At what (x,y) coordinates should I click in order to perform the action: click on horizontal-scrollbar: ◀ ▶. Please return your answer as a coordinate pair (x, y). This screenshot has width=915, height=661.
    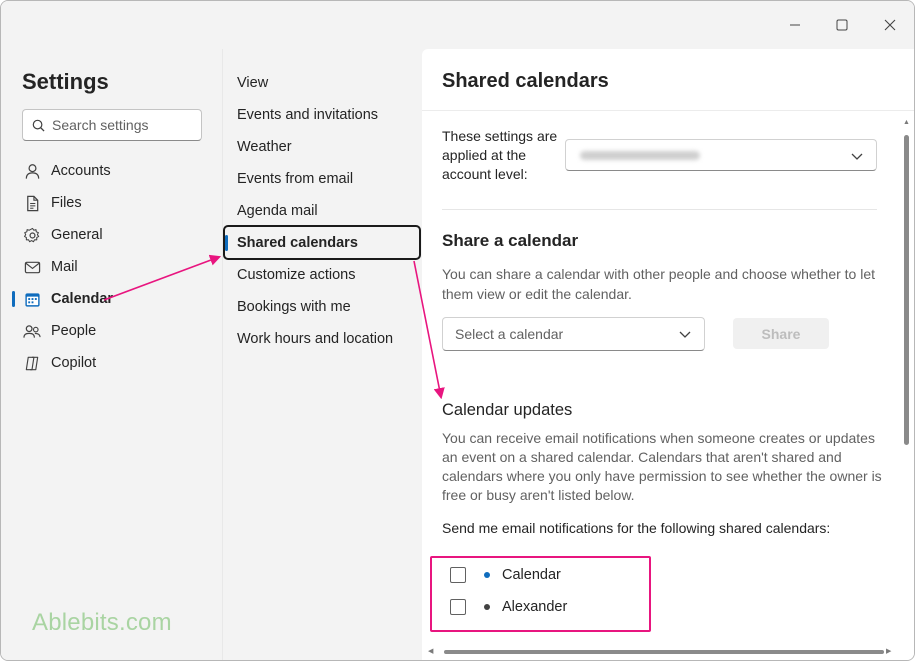
    Looking at the image, I should click on (660, 652).